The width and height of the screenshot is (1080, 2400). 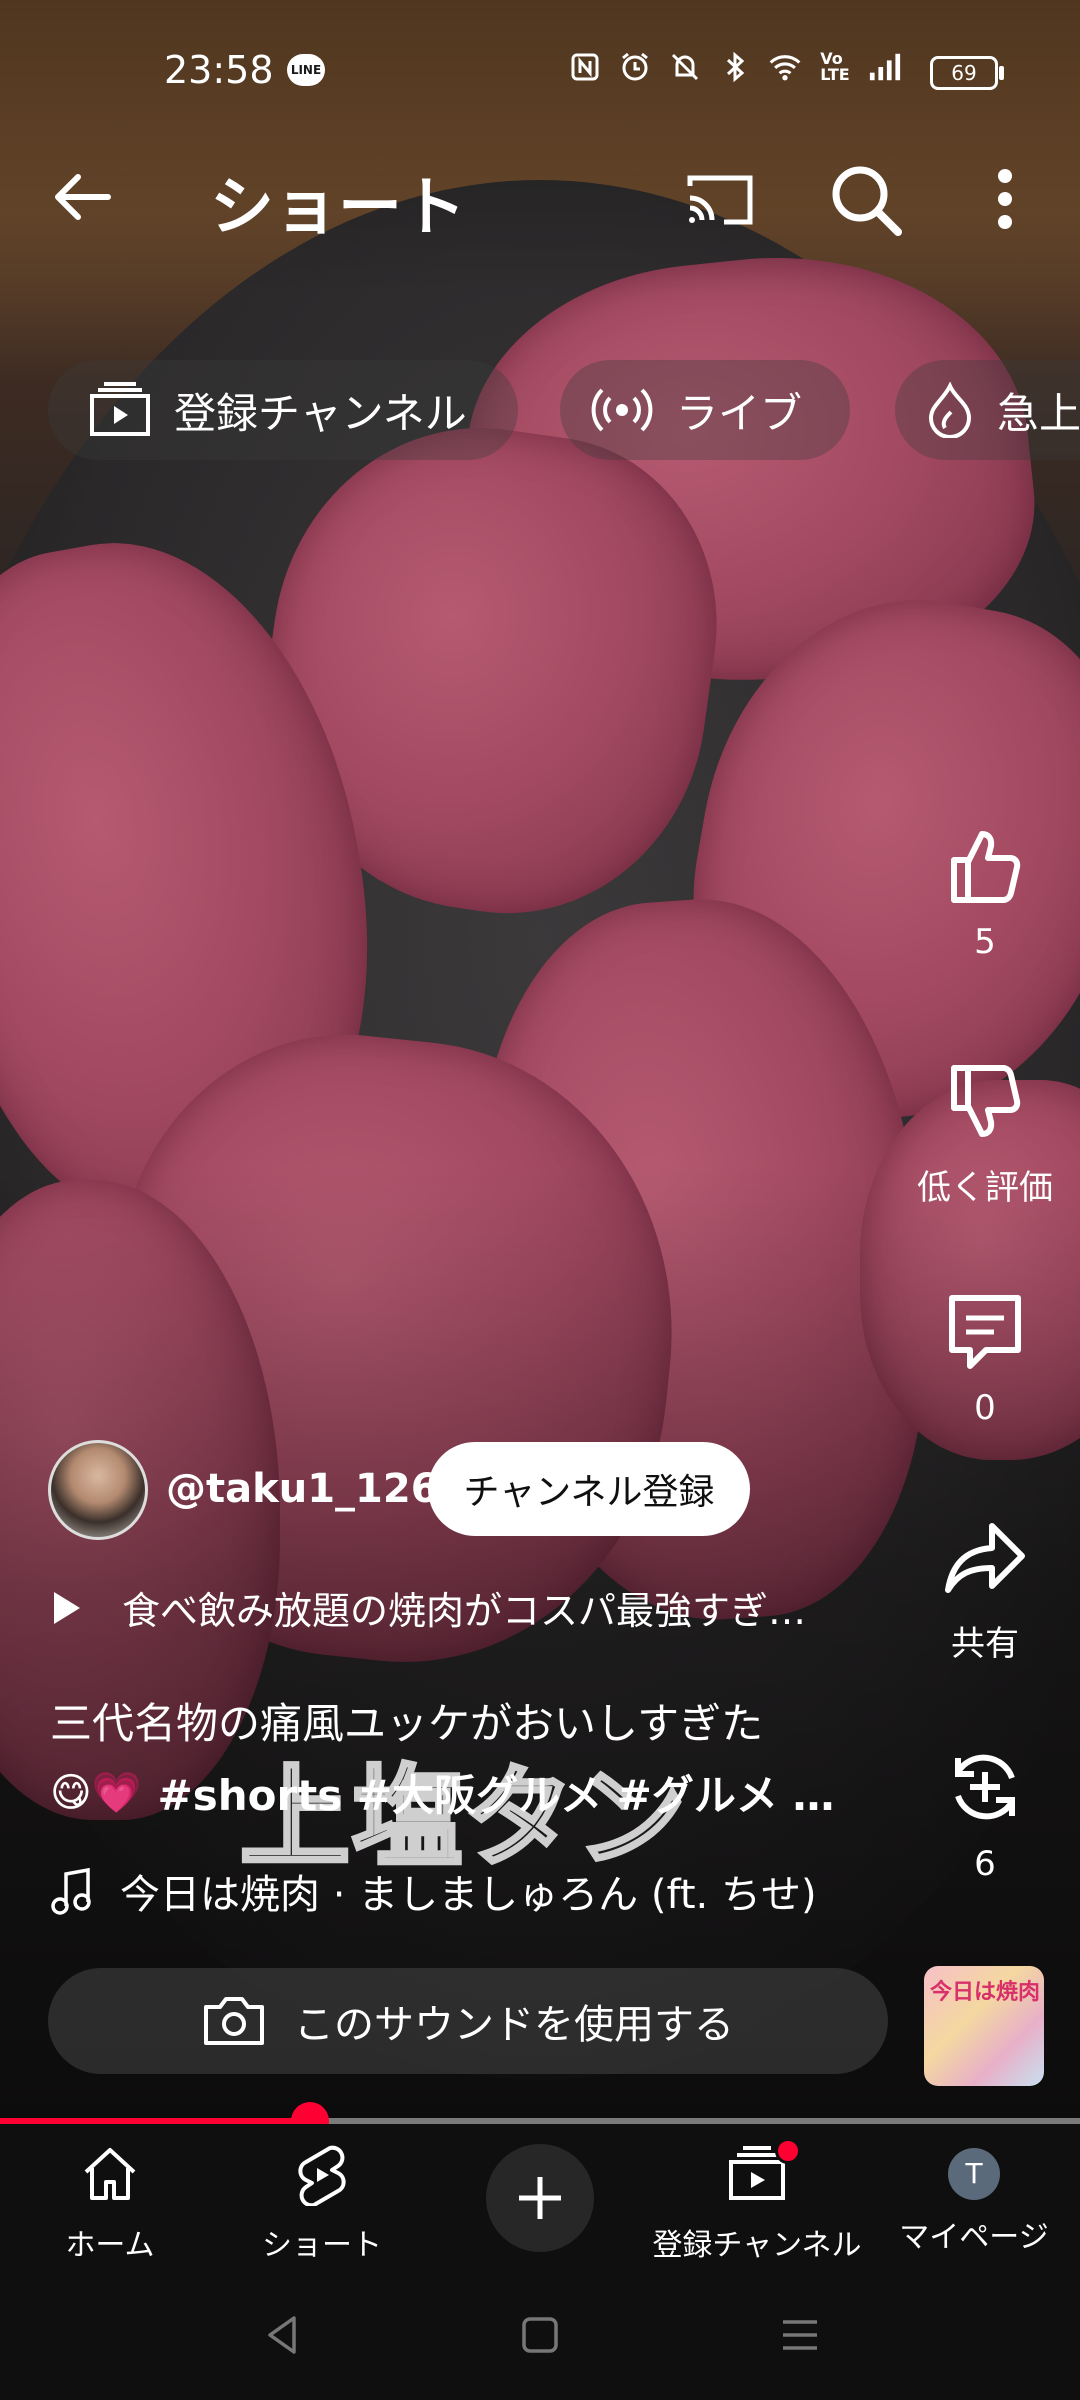 I want to click on dislike-button: 低く評価, so click(x=985, y=1133).